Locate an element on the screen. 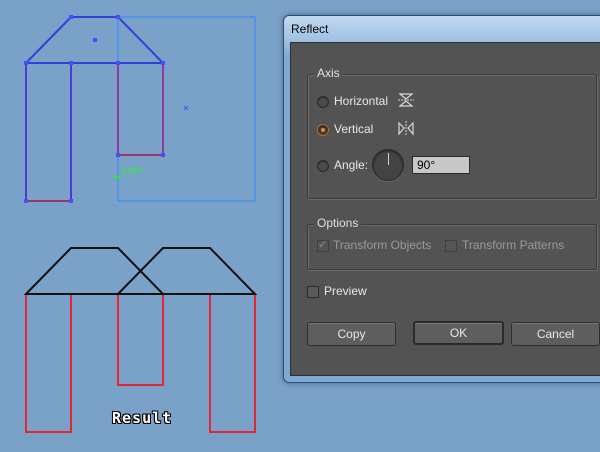  result-right-trapezoid is located at coordinates (186, 271).